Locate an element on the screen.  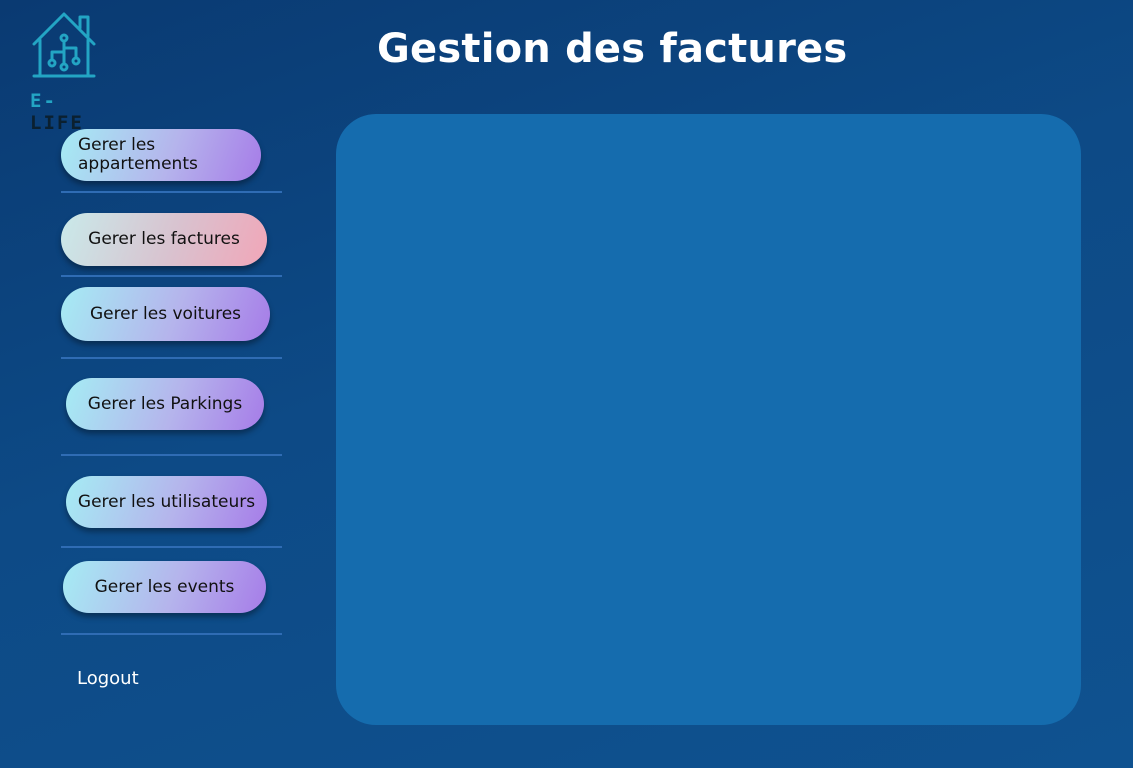
app-logo: E-LIFE is located at coordinates (64, 71).